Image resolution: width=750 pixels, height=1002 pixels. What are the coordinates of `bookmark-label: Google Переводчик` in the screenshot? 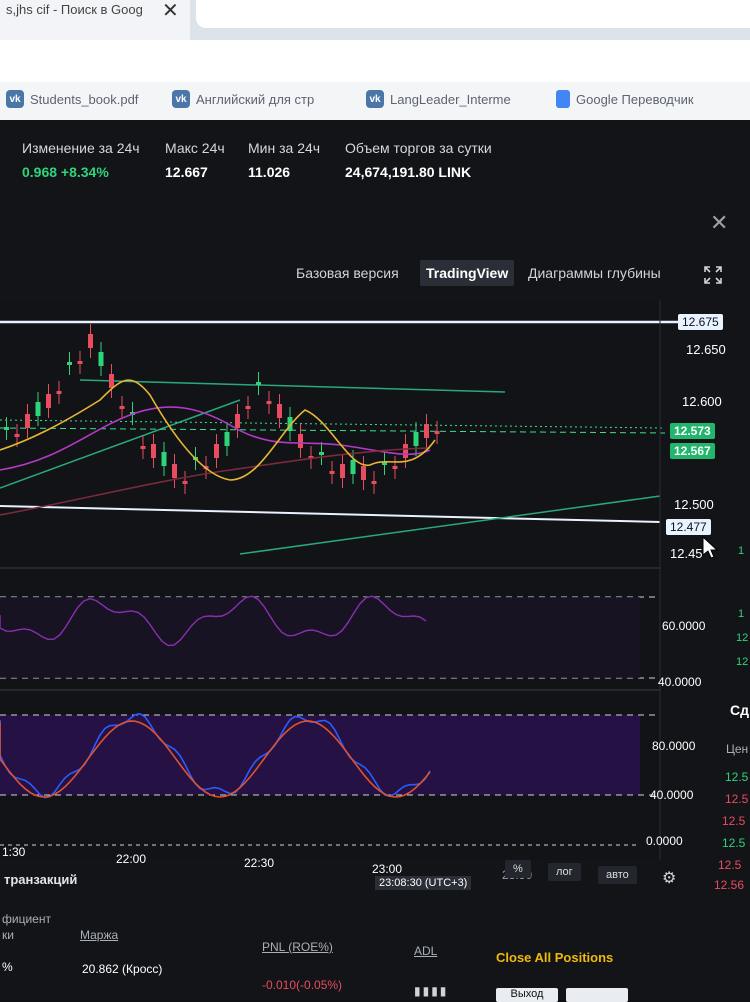 It's located at (635, 99).